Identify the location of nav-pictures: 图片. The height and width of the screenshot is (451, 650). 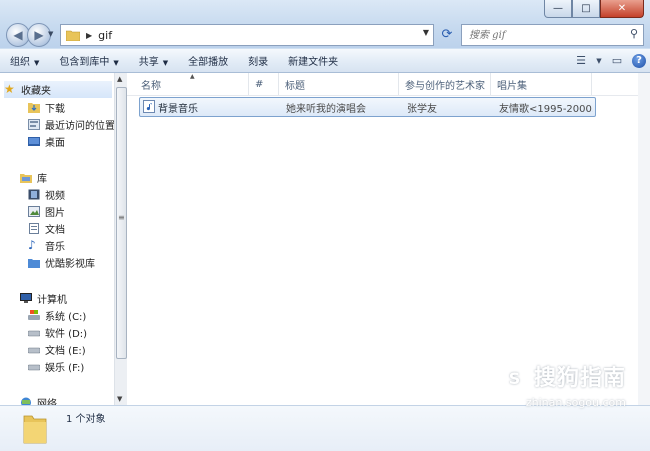
(46, 211).